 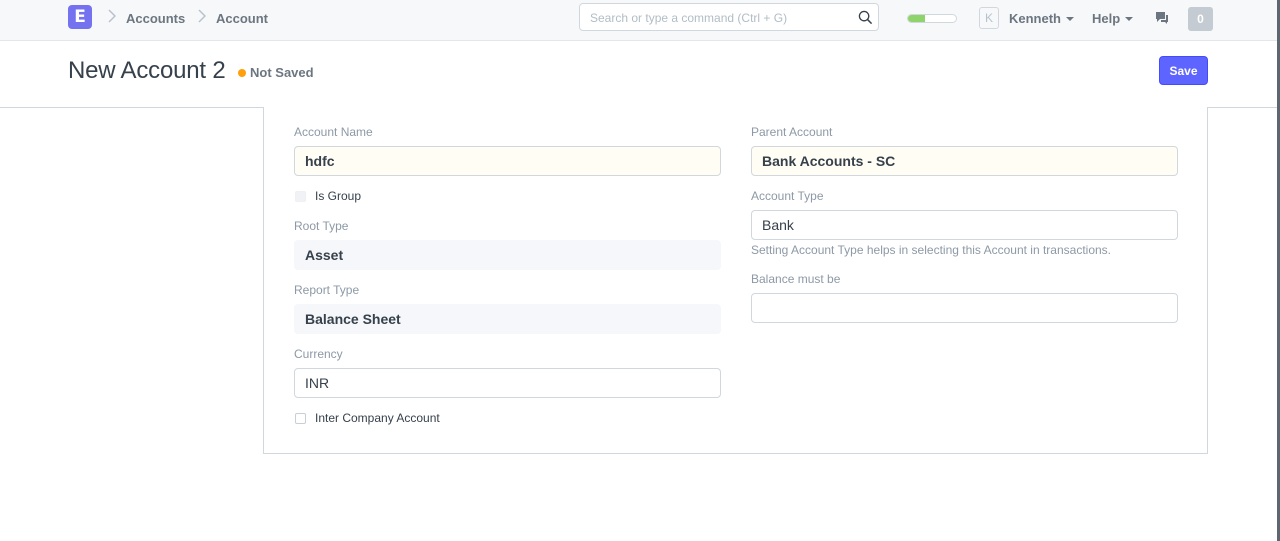 I want to click on user-name: Kenneth, so click(x=1035, y=18).